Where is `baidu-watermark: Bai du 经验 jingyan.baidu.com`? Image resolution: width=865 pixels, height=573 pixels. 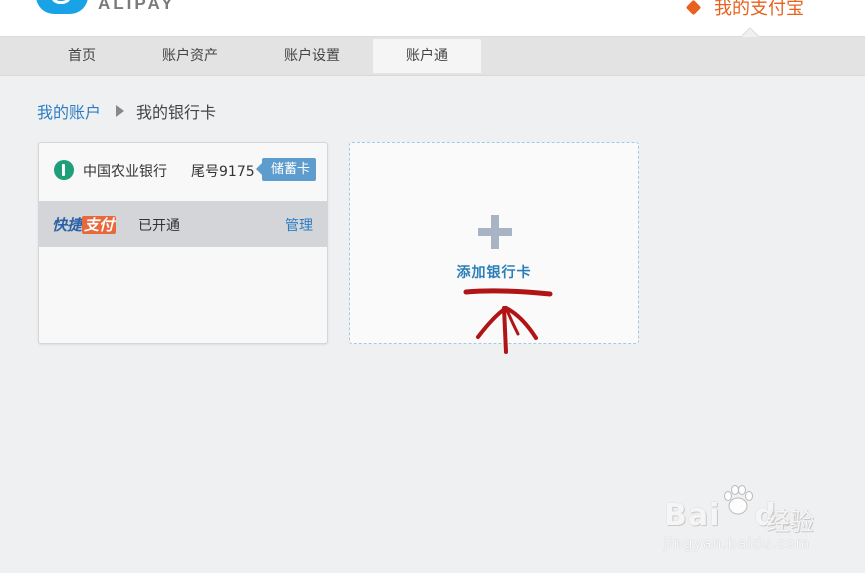 baidu-watermark: Bai du 经验 jingyan.baidu.com is located at coordinates (750, 520).